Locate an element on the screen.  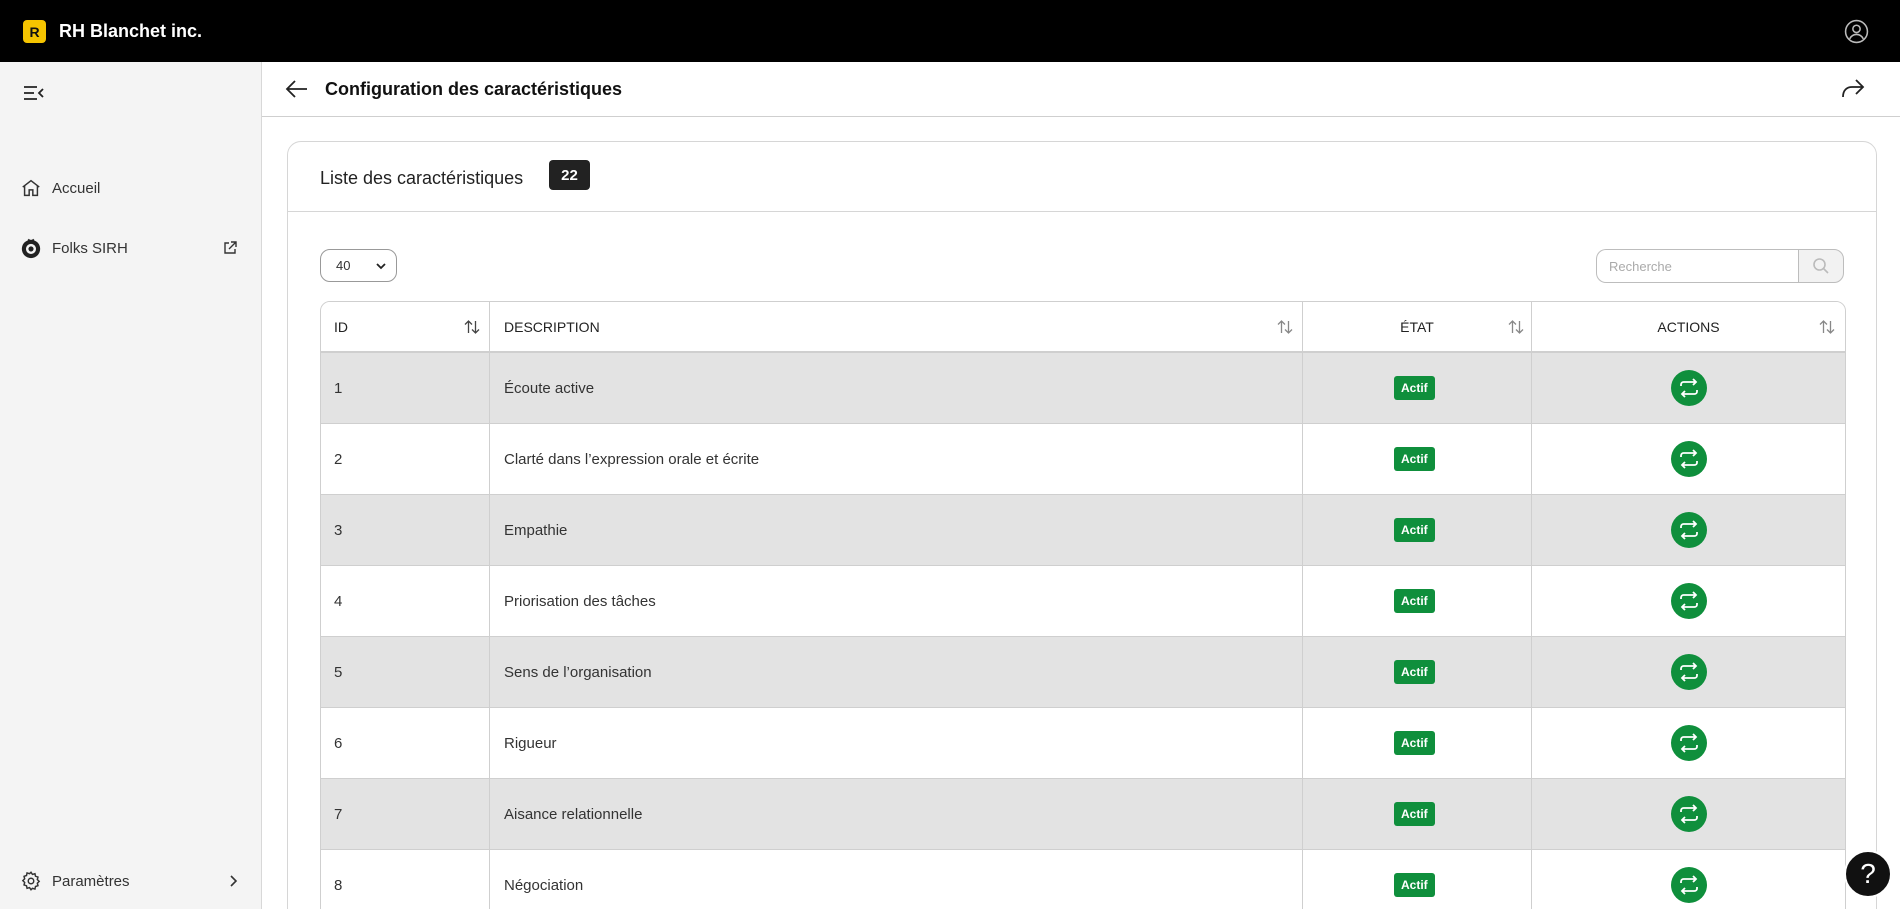
folks-logo-icon is located at coordinates (31, 248).